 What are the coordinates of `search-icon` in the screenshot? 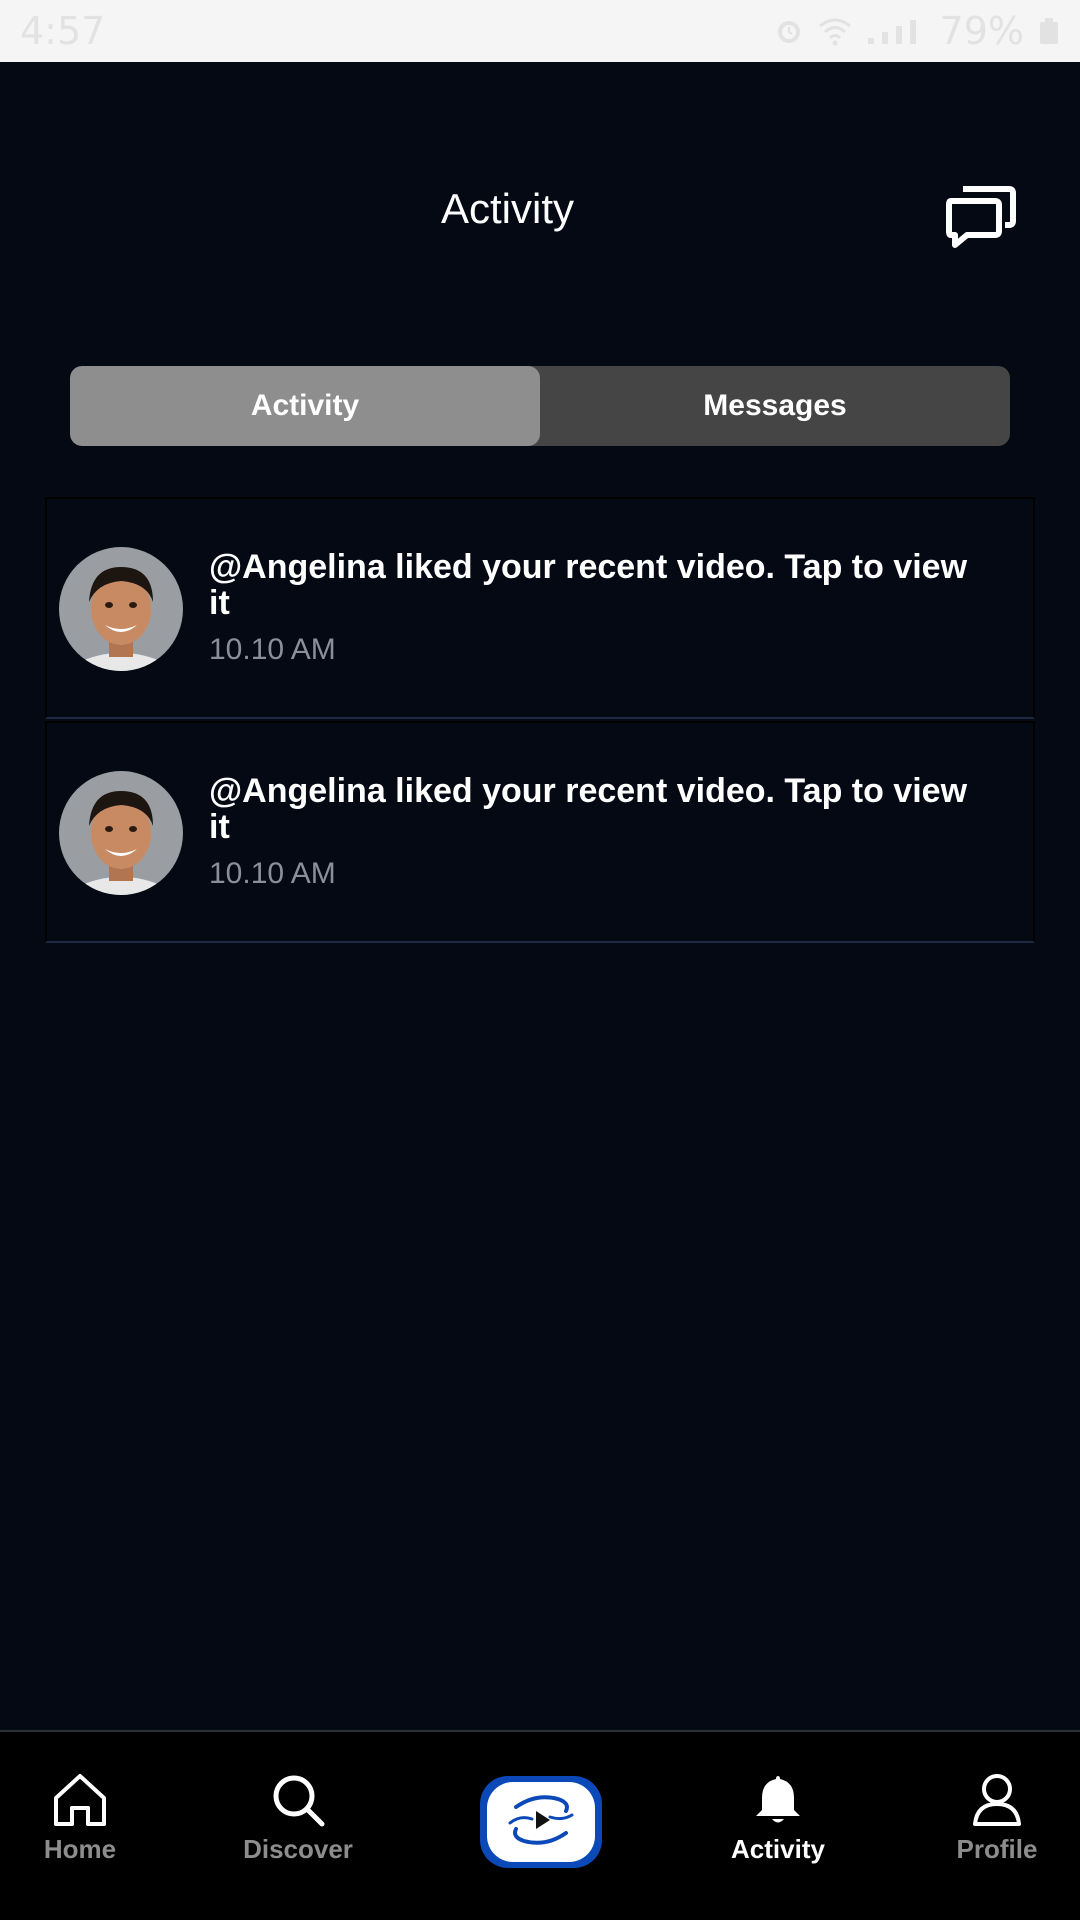 It's located at (298, 1800).